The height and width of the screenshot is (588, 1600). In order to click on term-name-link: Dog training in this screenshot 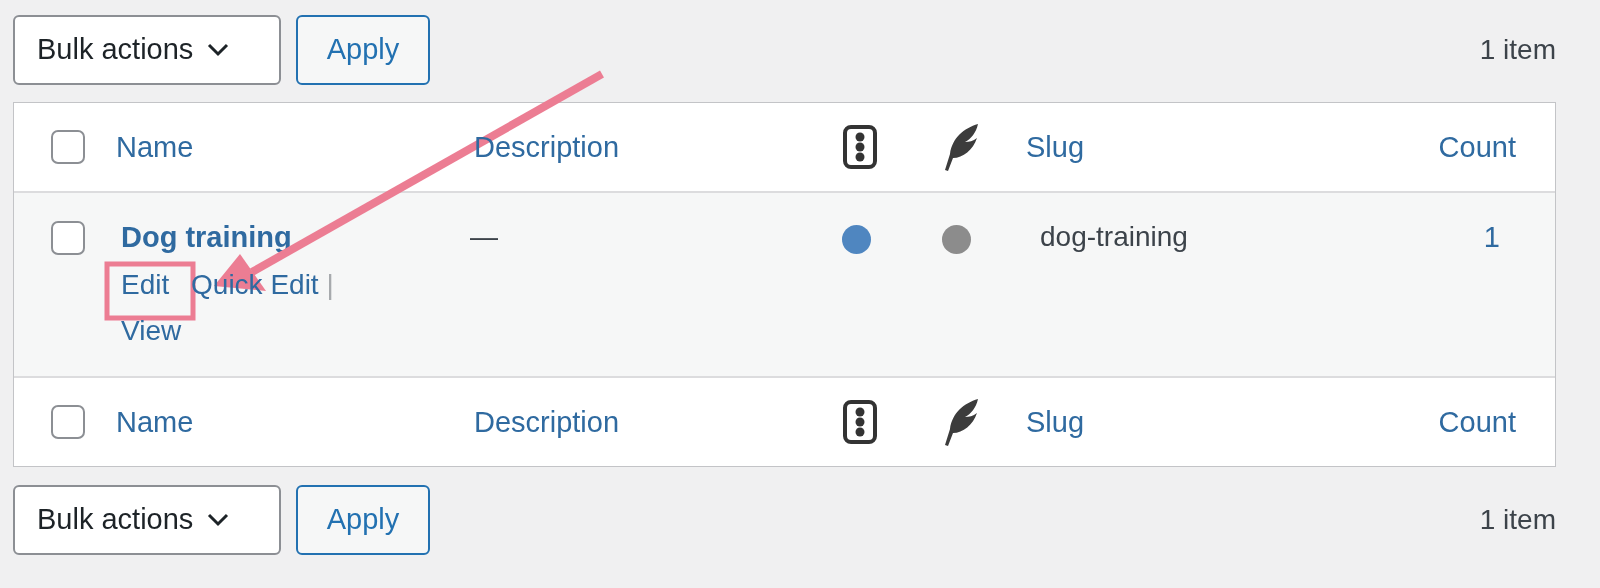, I will do `click(292, 237)`.